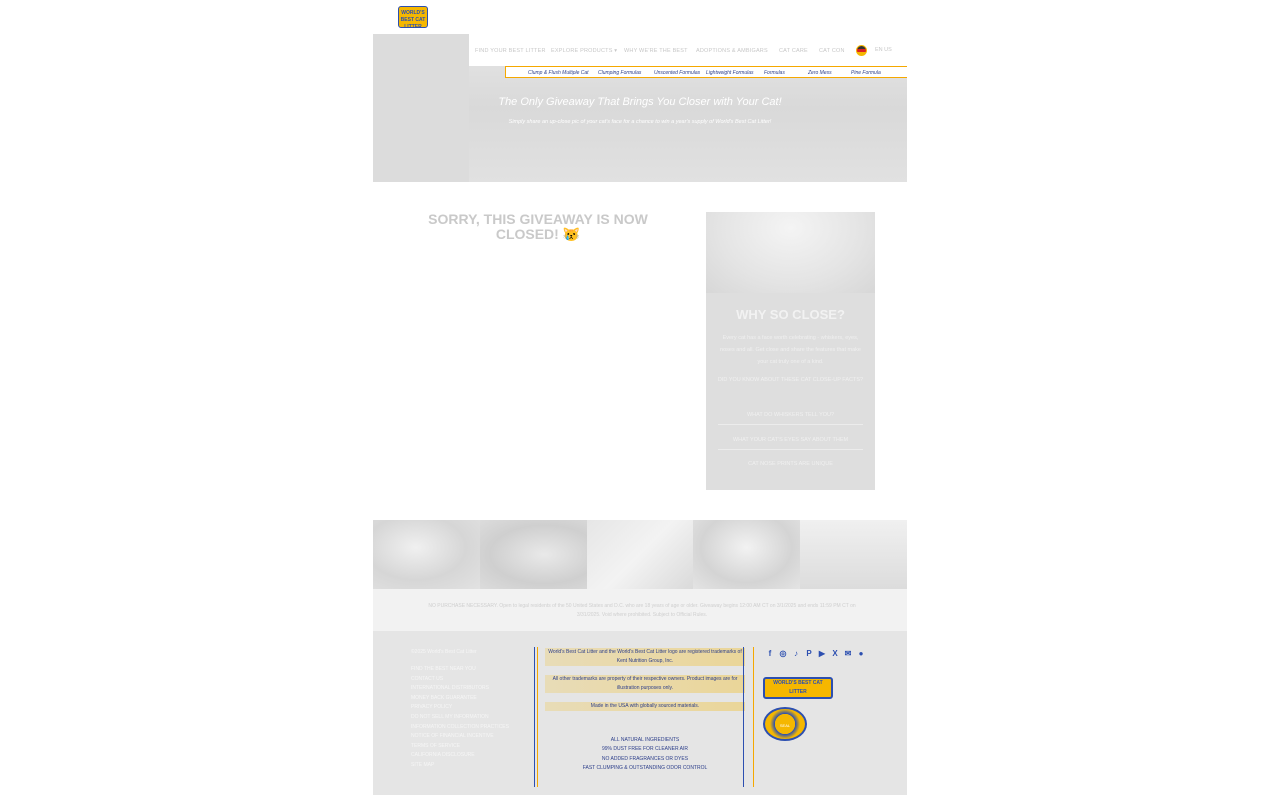 Image resolution: width=1280 pixels, height=800 pixels. I want to click on top-bar: WORLD'S BEST CAT LITTER, so click(640, 17).